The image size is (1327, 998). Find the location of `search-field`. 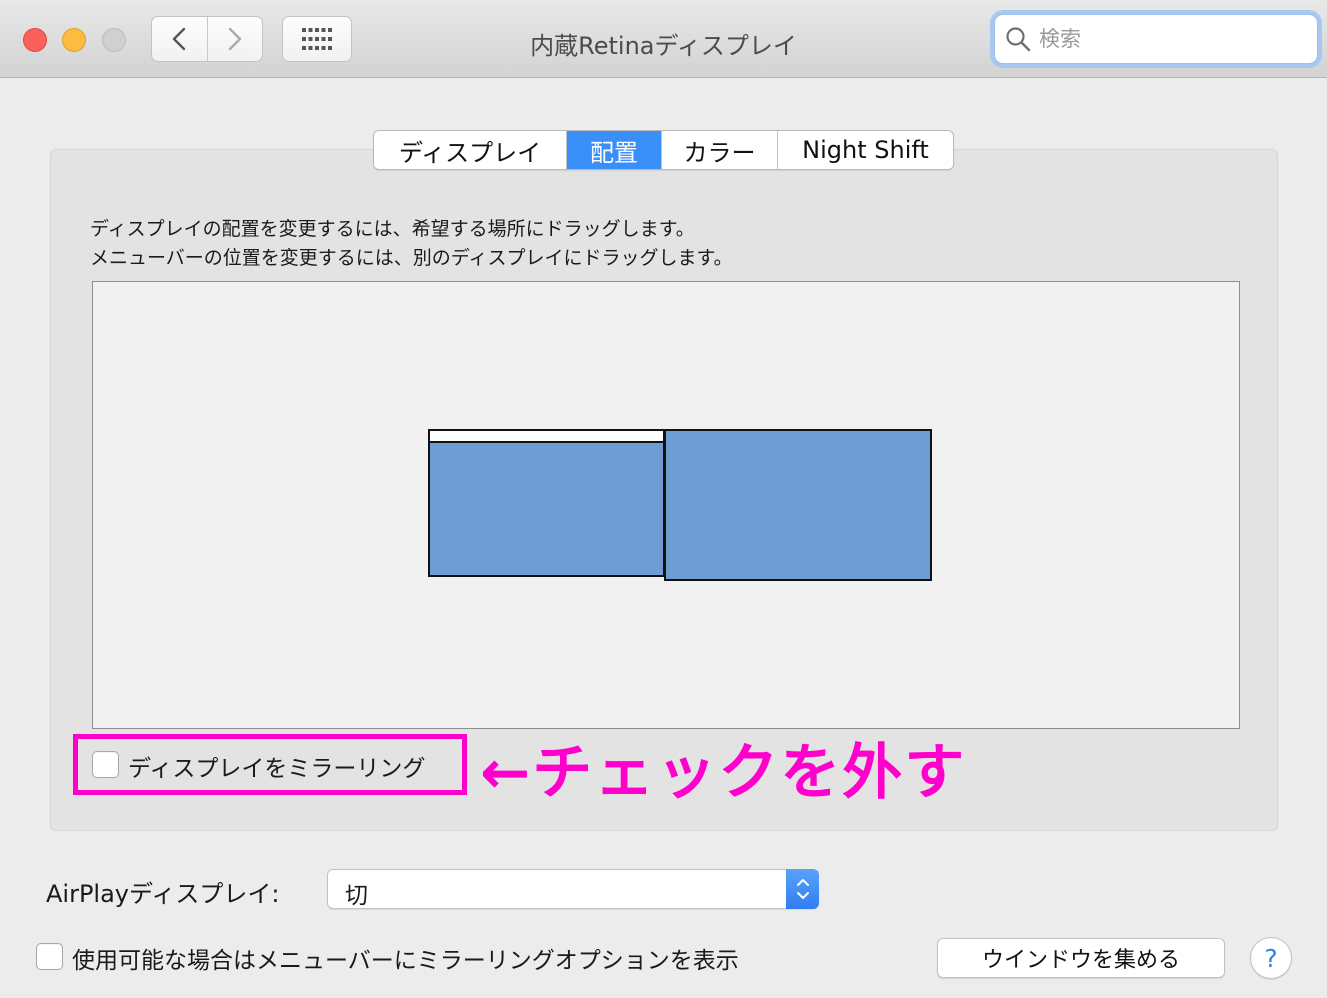

search-field is located at coordinates (1156, 39).